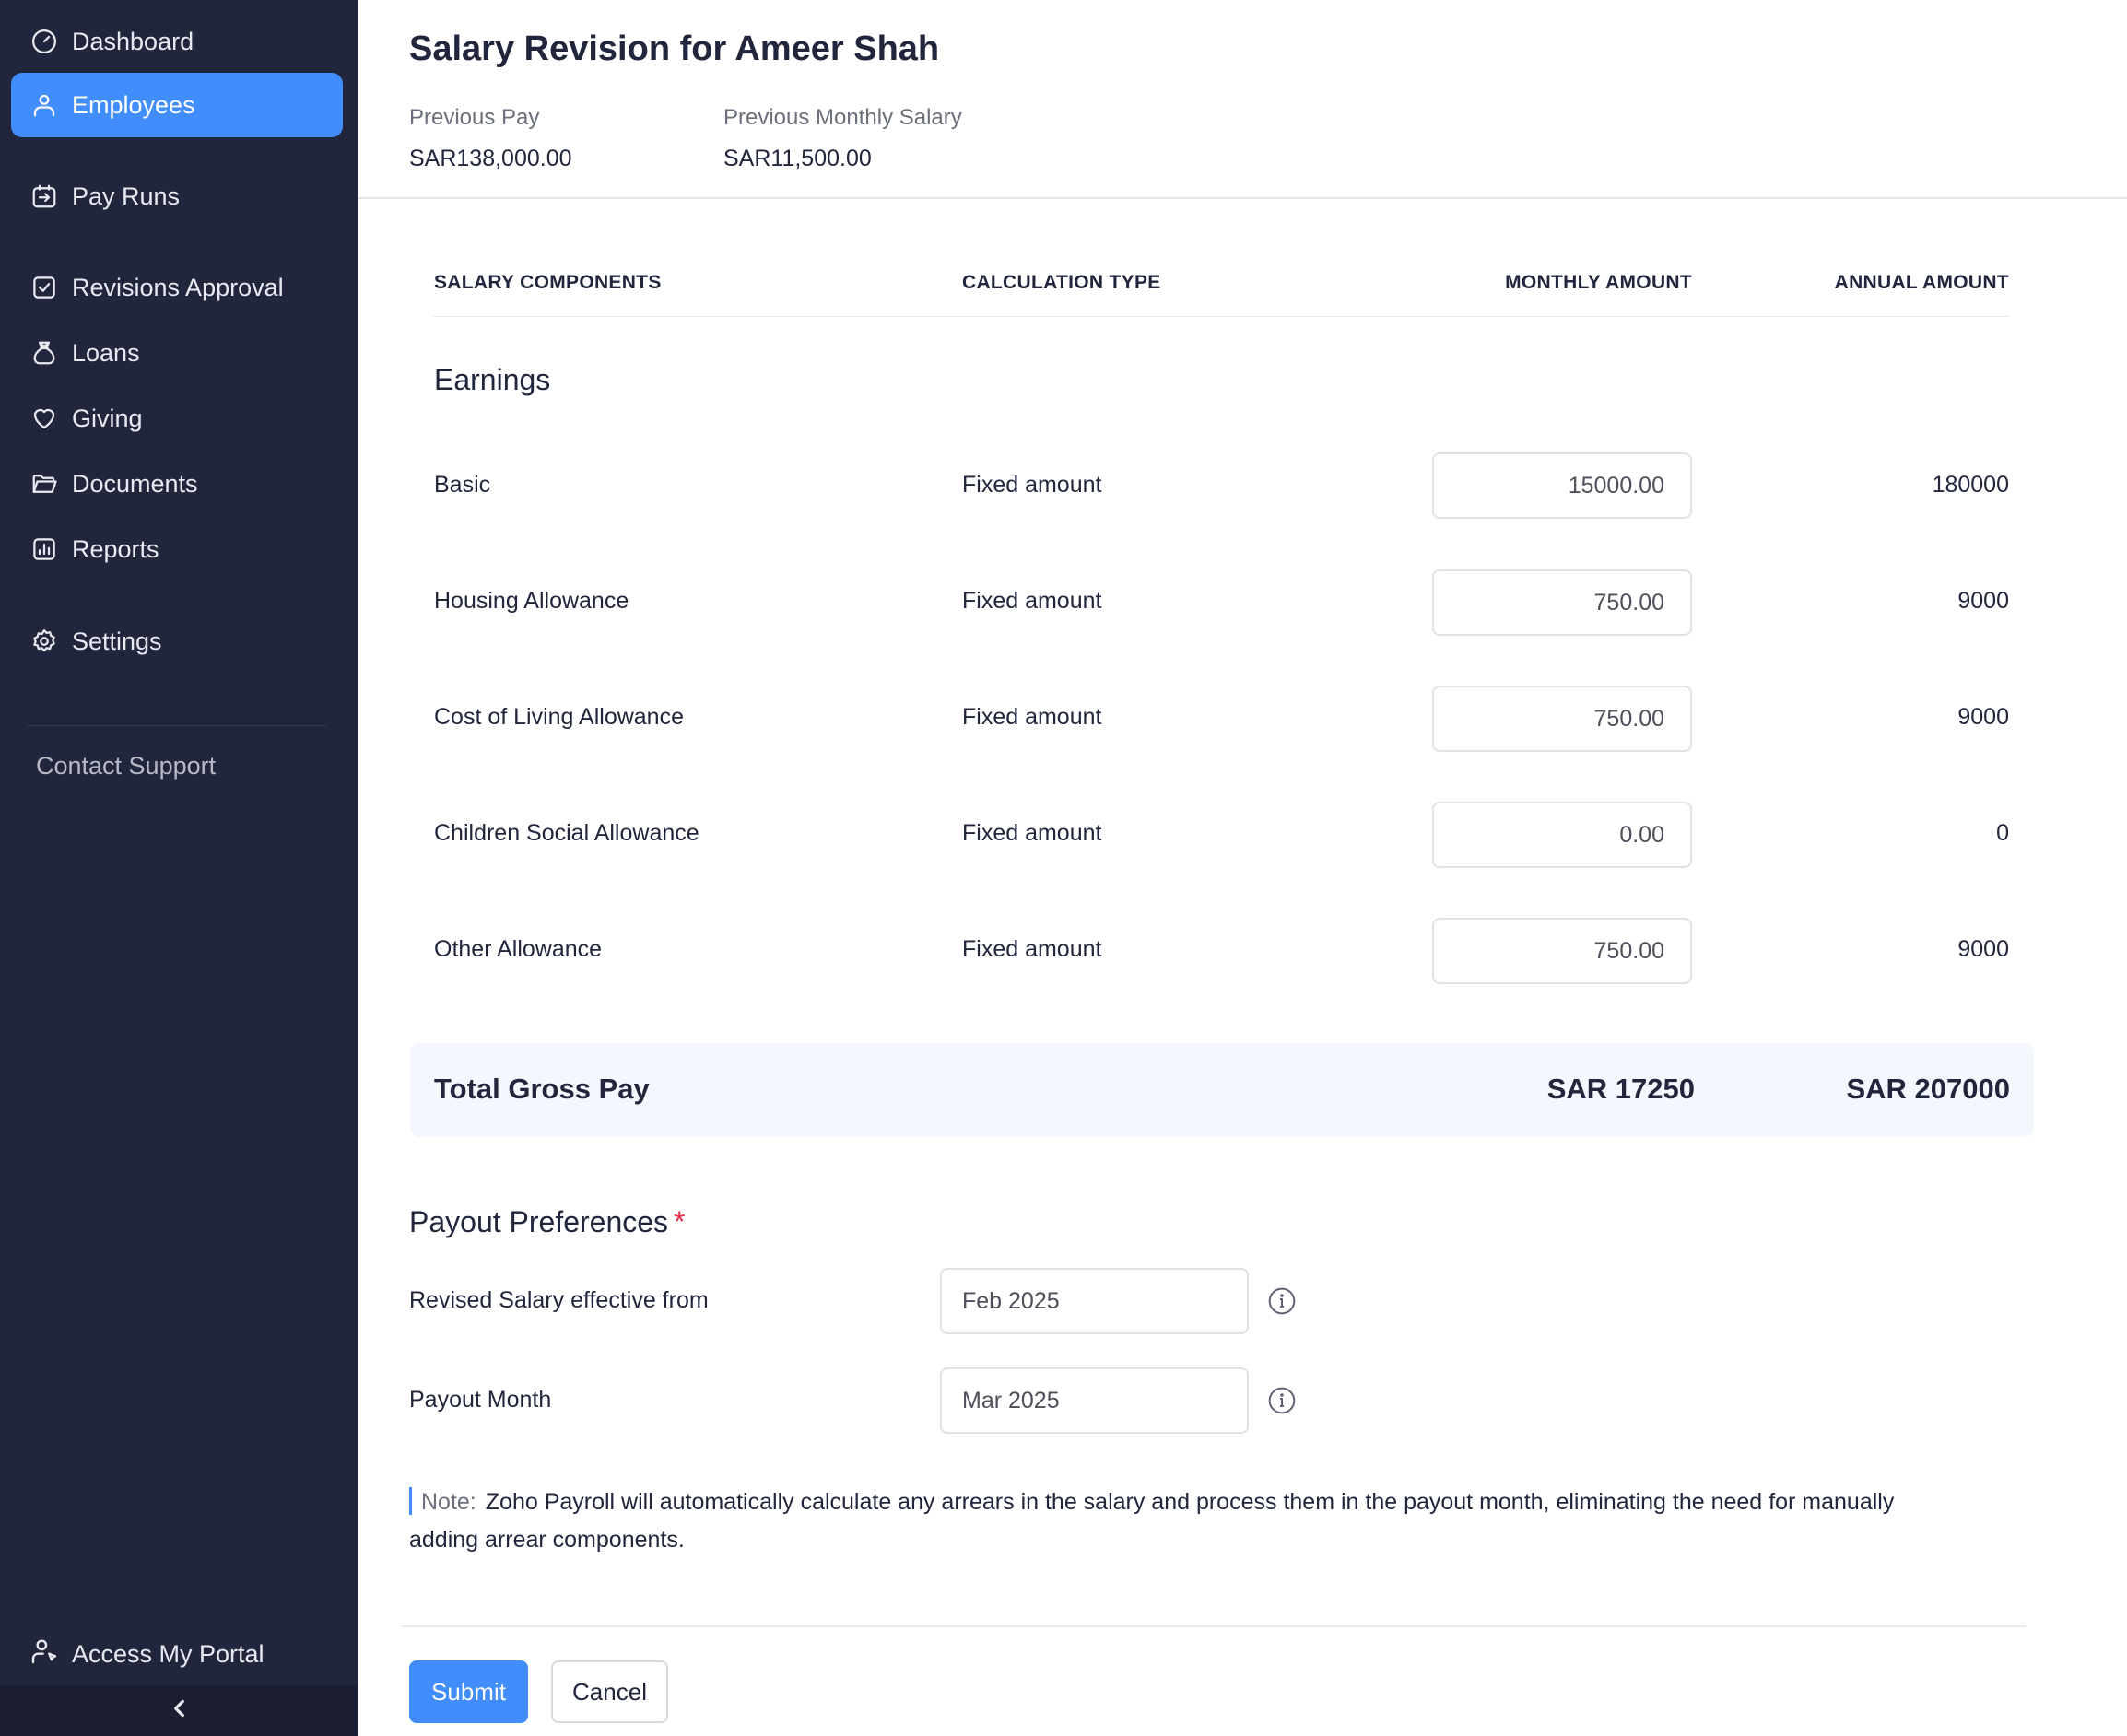 This screenshot has width=2127, height=1736. Describe the element at coordinates (566, 833) in the screenshot. I see `component-name: Children Social Allowance` at that location.